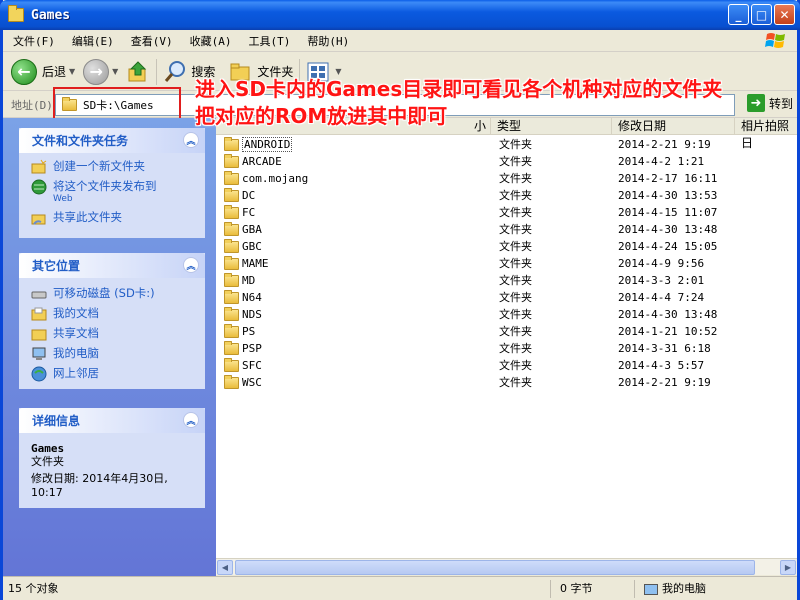 The height and width of the screenshot is (600, 800). I want to click on file-name-cell: GBA, so click(241, 229).